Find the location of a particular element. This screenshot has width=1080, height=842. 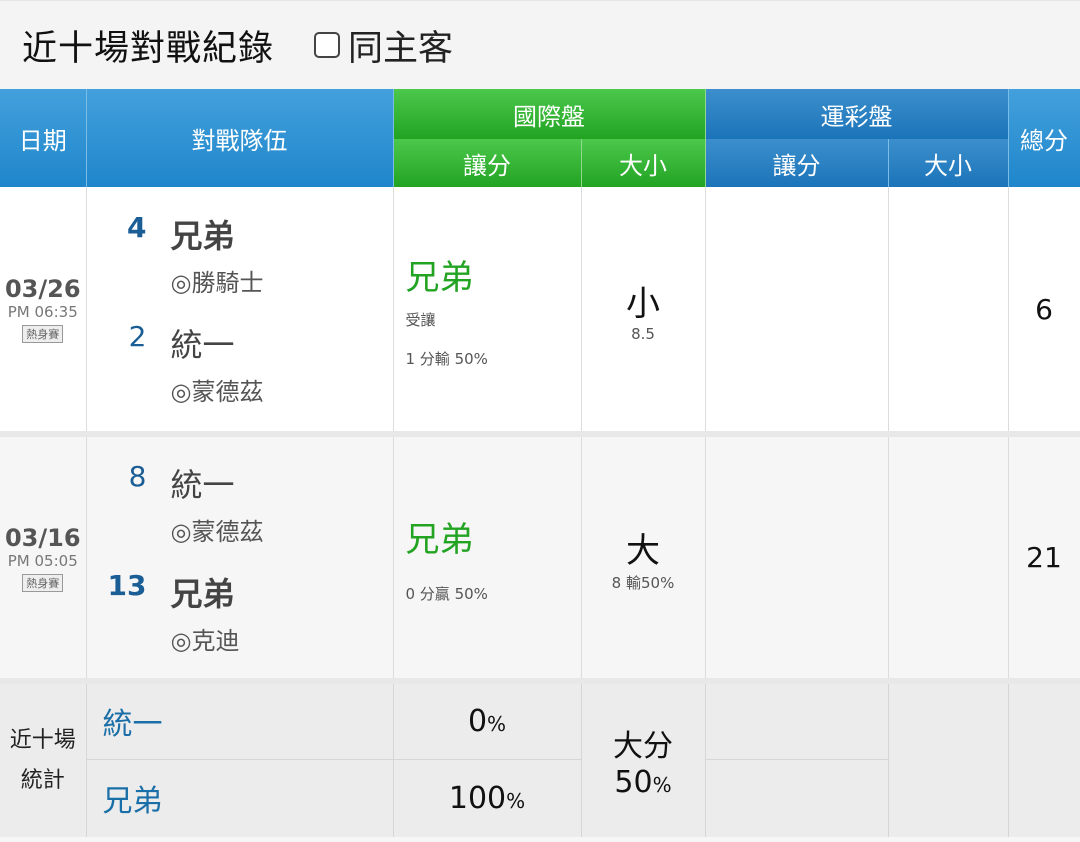

intl-ou-cell: 大 8 輸50% is located at coordinates (643, 559).